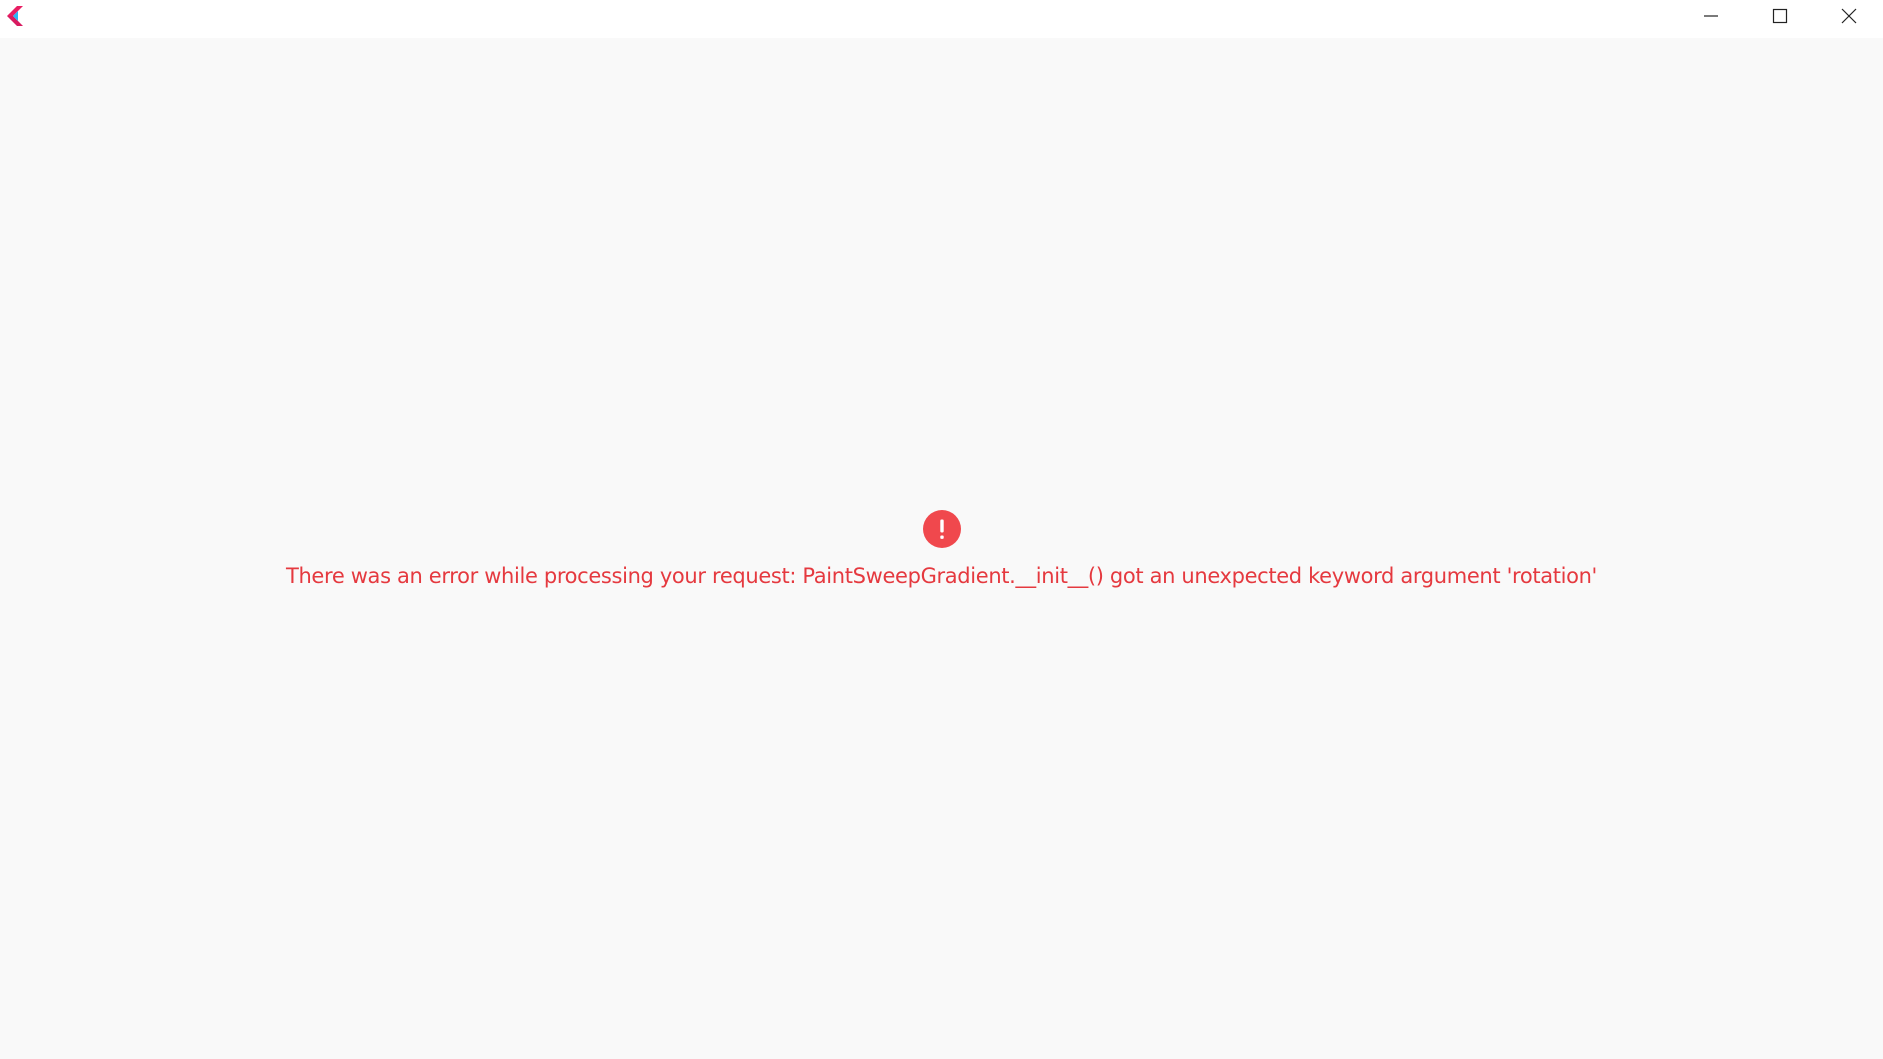 This screenshot has height=1059, width=1883. I want to click on minimize-button, so click(1710, 16).